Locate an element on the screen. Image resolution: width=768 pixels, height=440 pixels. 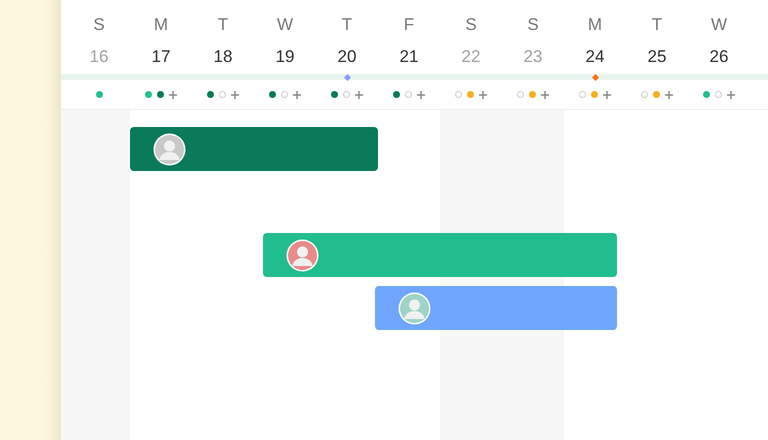
day-number: 19 is located at coordinates (285, 57).